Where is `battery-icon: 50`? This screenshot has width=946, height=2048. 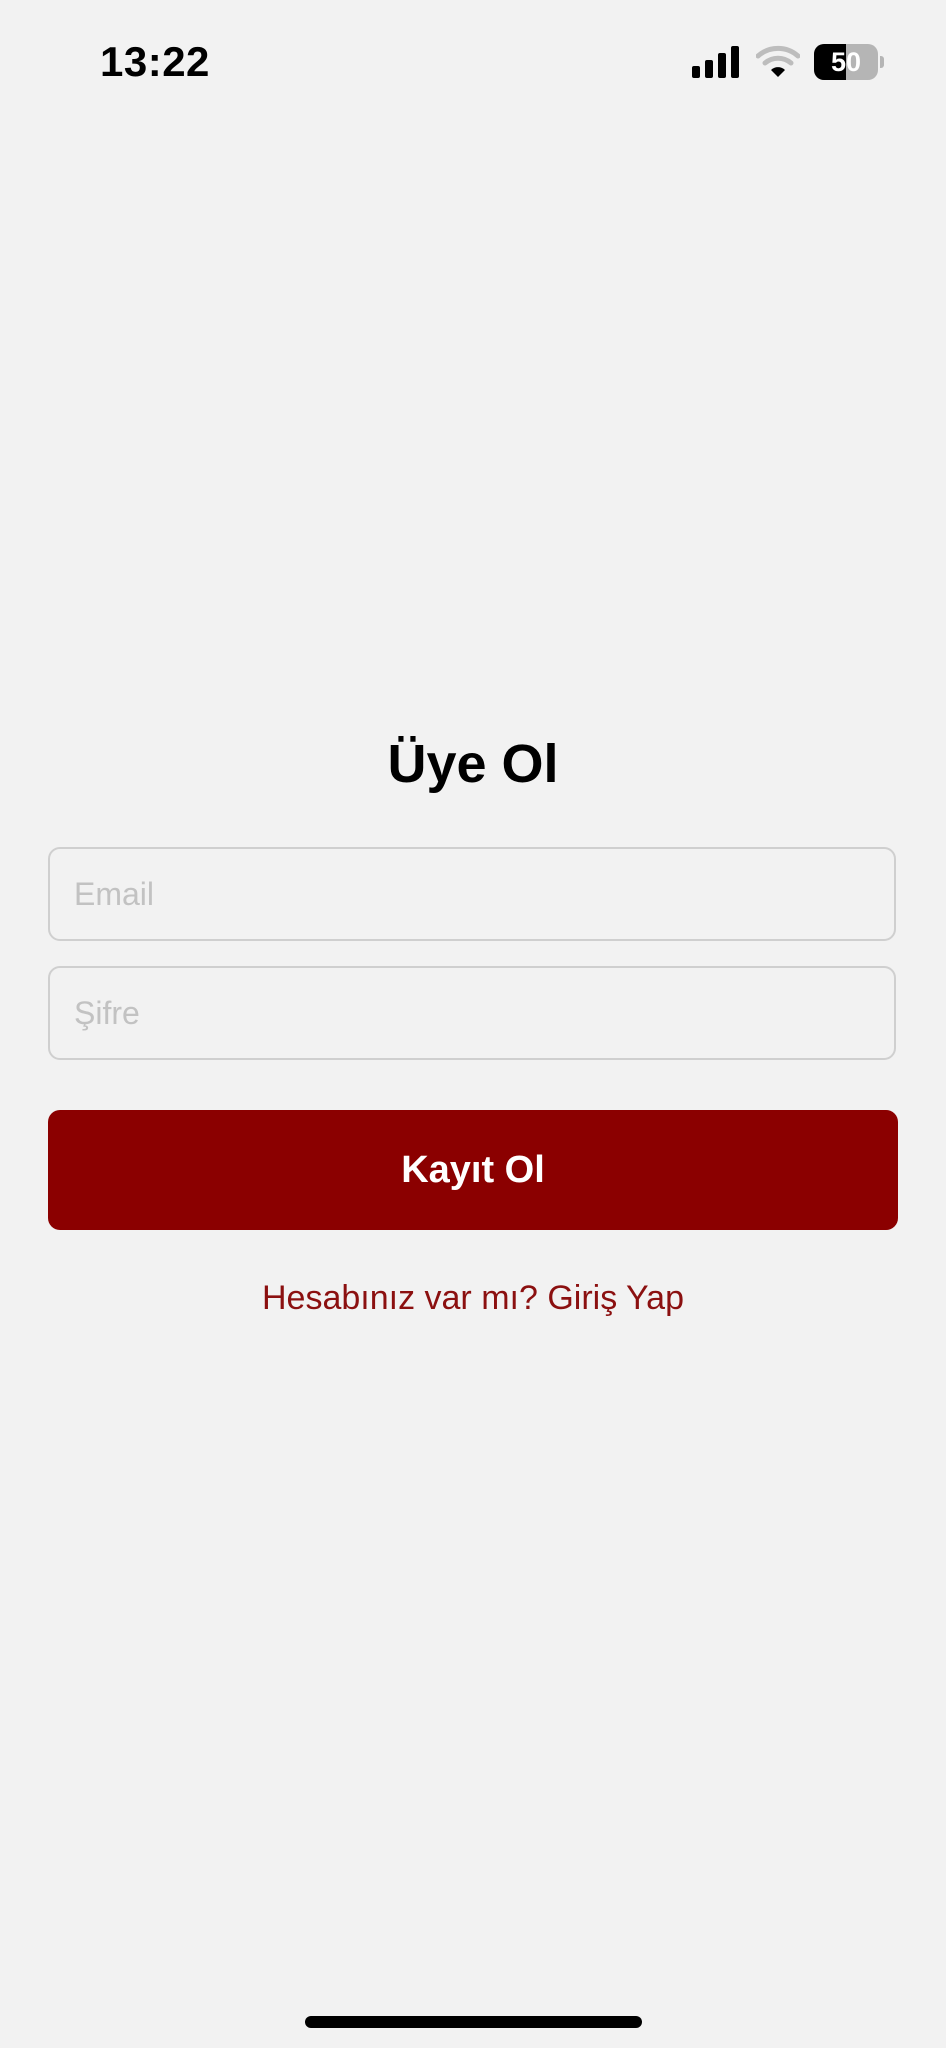 battery-icon: 50 is located at coordinates (849, 62).